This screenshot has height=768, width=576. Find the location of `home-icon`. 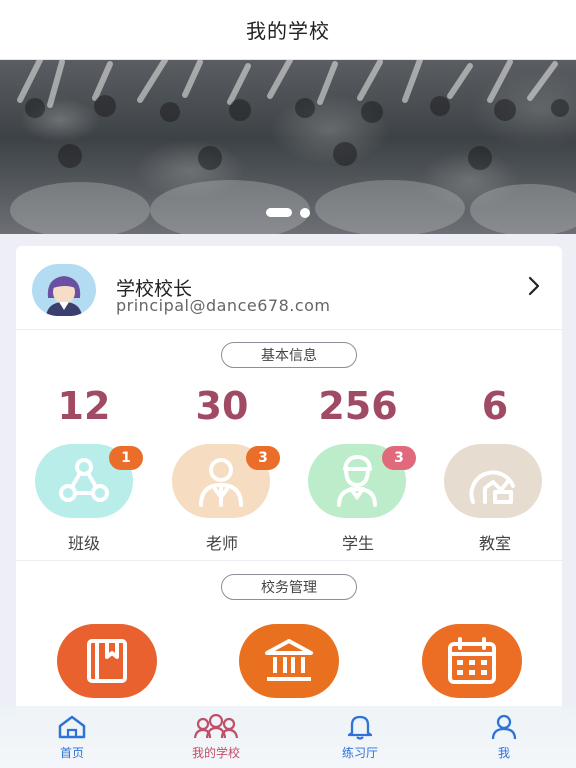

home-icon is located at coordinates (72, 727).